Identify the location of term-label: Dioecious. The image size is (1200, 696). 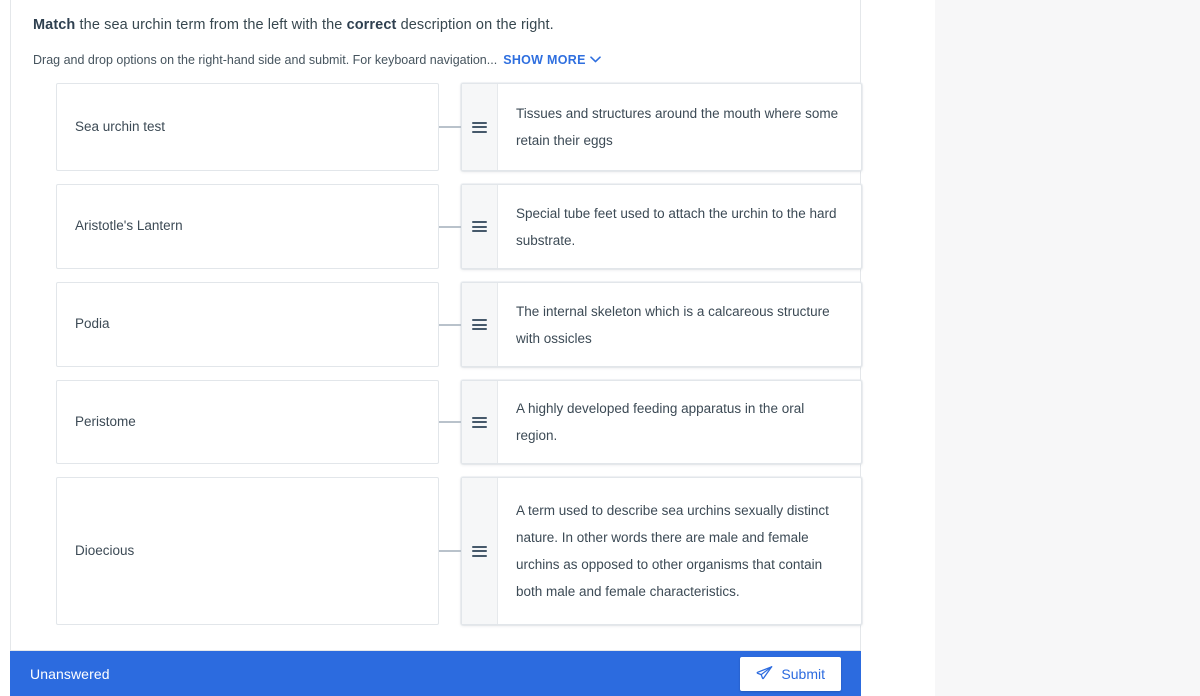
(105, 550).